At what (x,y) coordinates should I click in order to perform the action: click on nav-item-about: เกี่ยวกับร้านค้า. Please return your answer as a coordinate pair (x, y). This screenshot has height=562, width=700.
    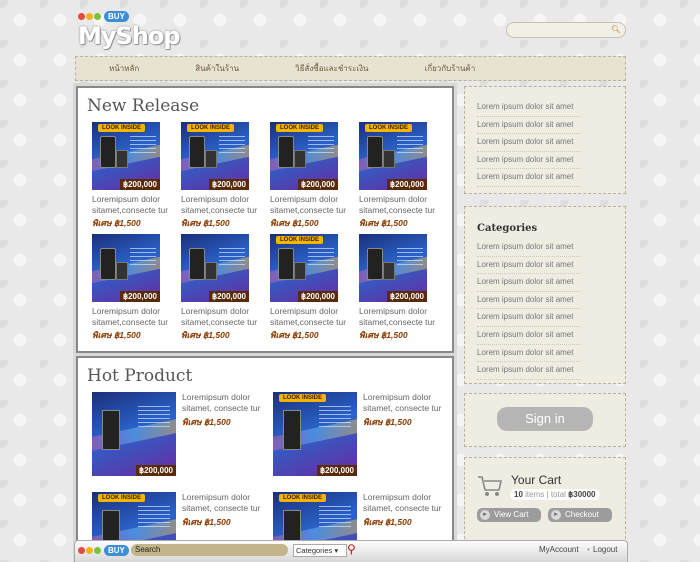
    Looking at the image, I should click on (449, 68).